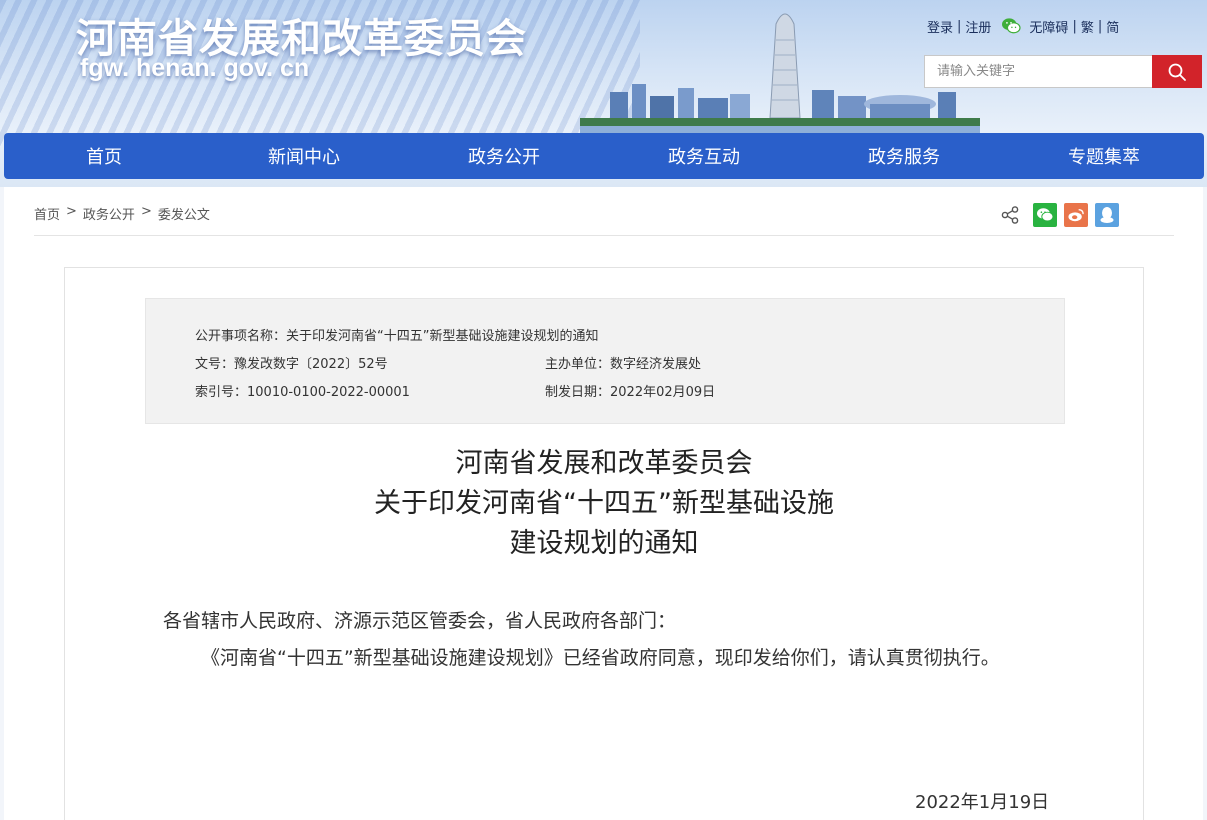  I want to click on nav-item-home: 首页, so click(104, 156).